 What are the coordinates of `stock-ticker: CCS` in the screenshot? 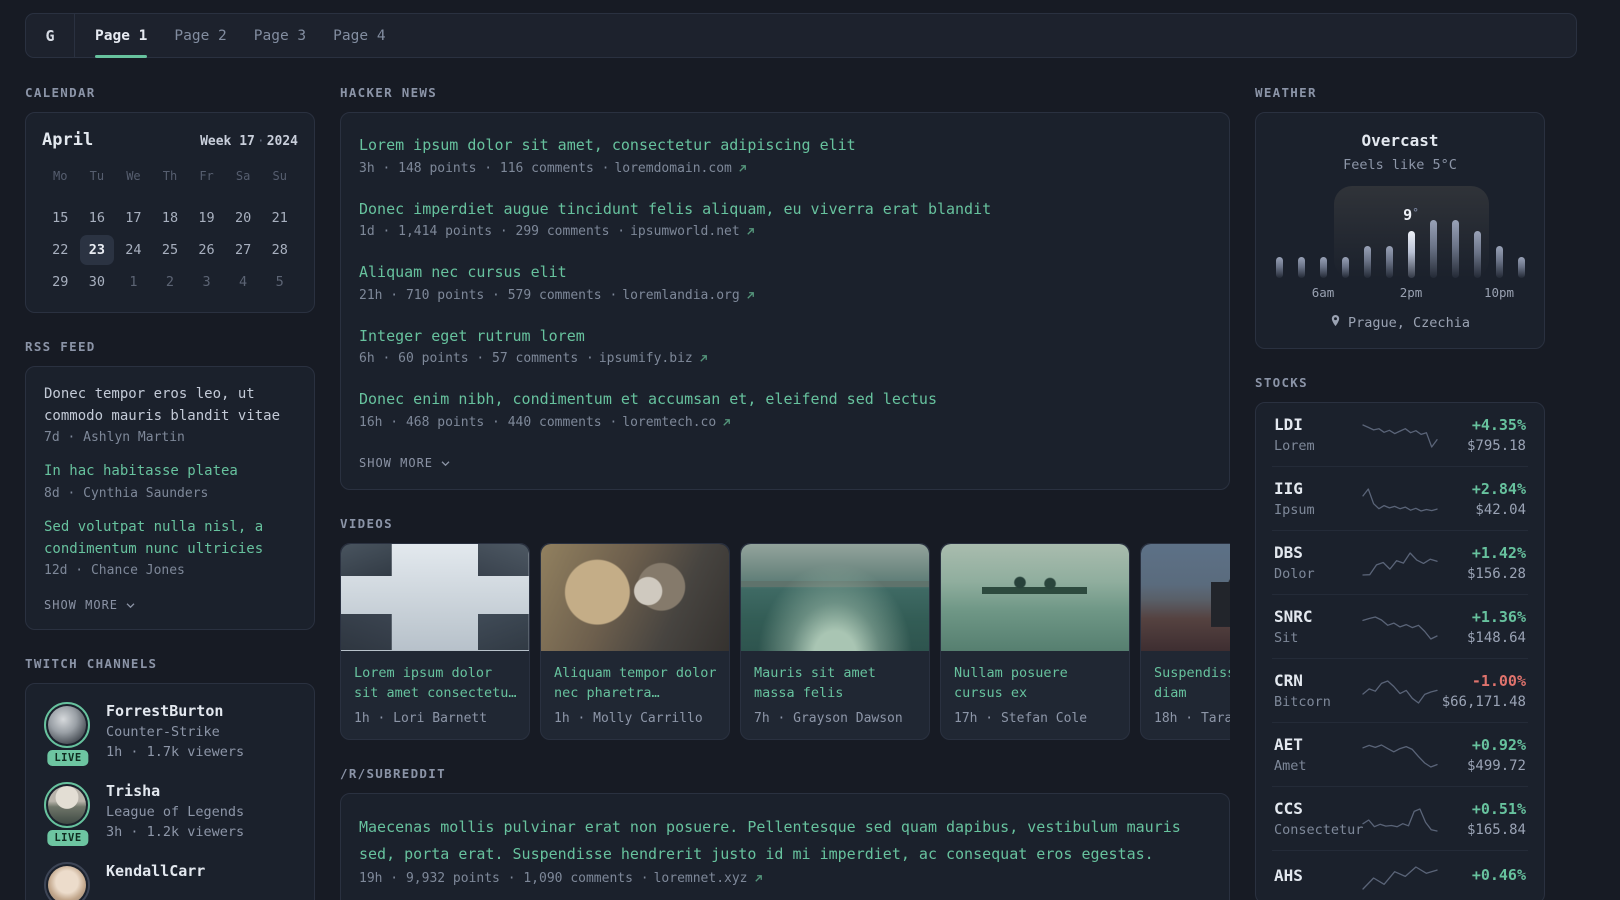 It's located at (1288, 808).